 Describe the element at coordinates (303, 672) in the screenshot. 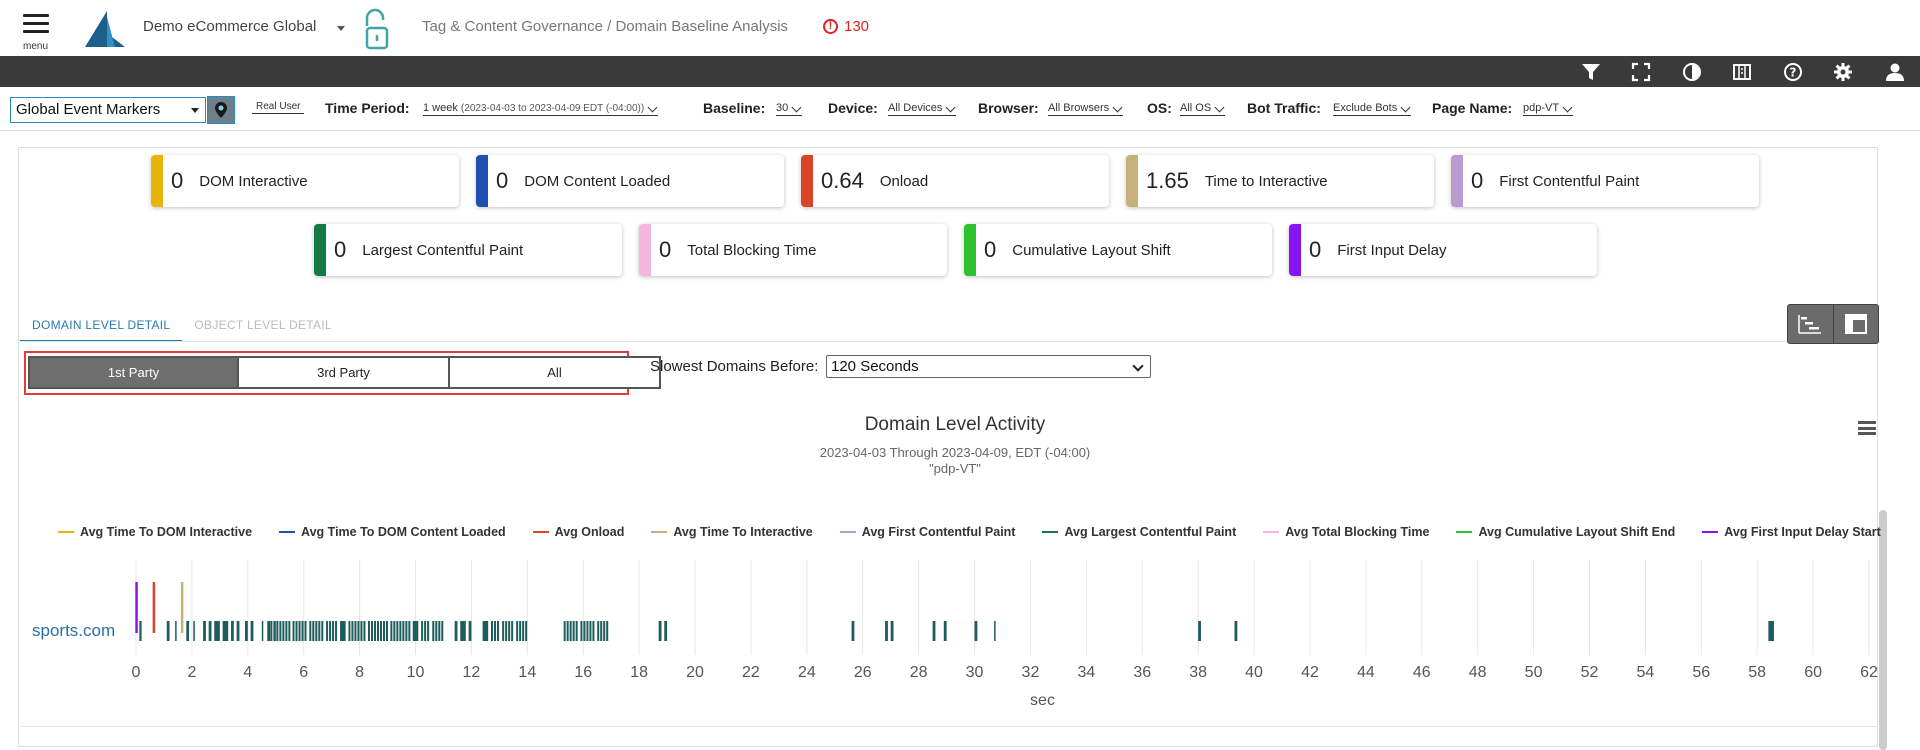

I see `x-tick-label: 6` at that location.